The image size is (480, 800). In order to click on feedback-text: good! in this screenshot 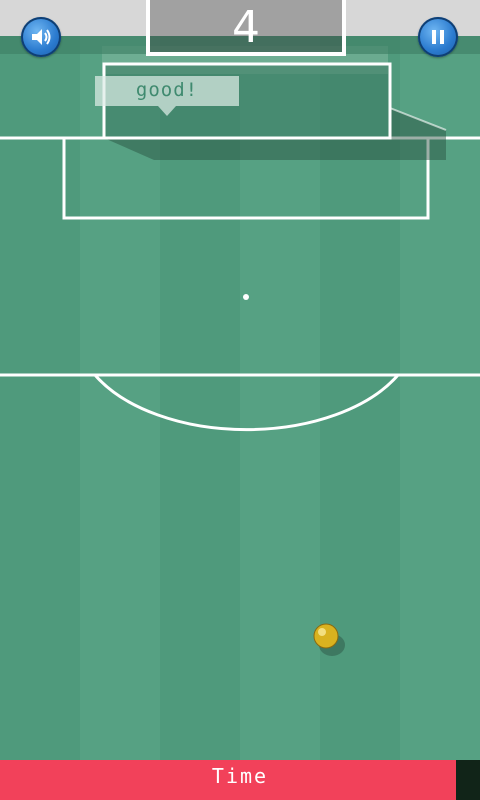, I will do `click(167, 90)`.